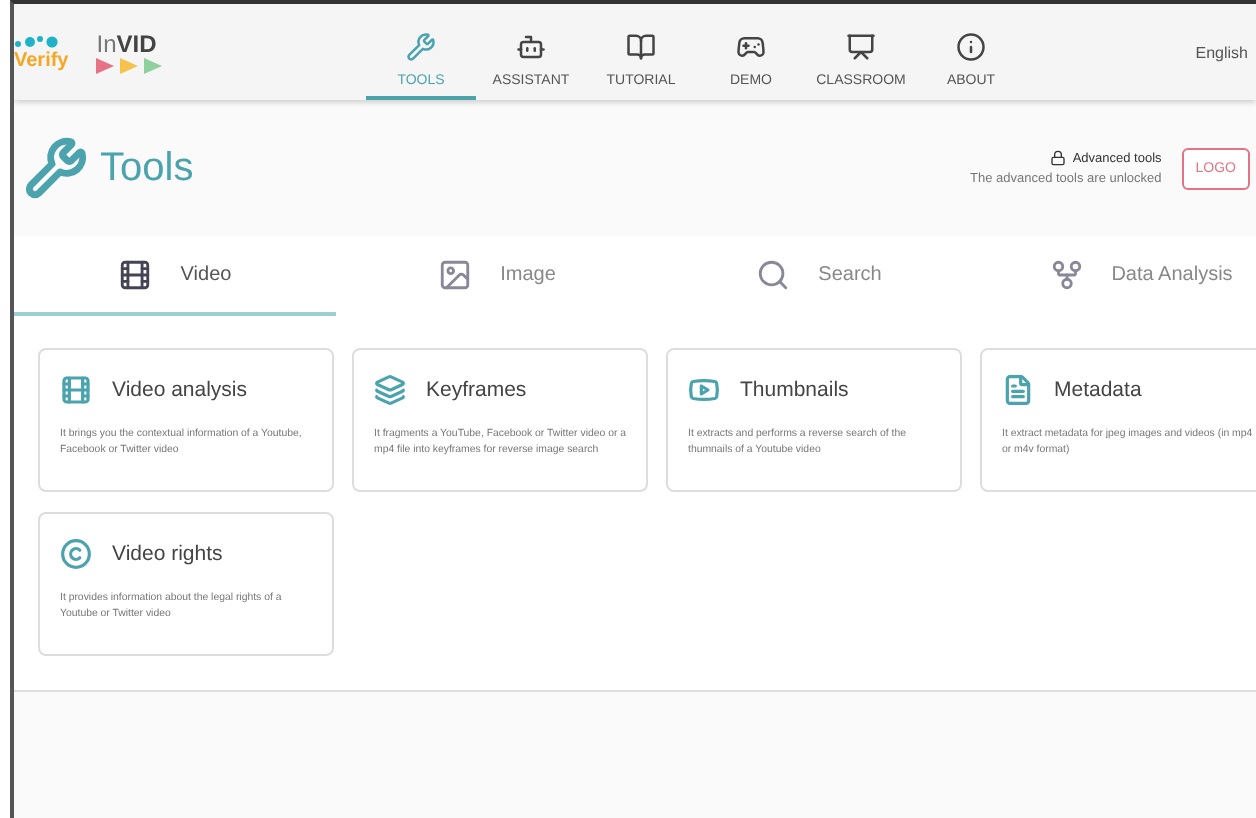 This screenshot has width=1256, height=818. Describe the element at coordinates (76, 554) in the screenshot. I see `copyright-icon` at that location.